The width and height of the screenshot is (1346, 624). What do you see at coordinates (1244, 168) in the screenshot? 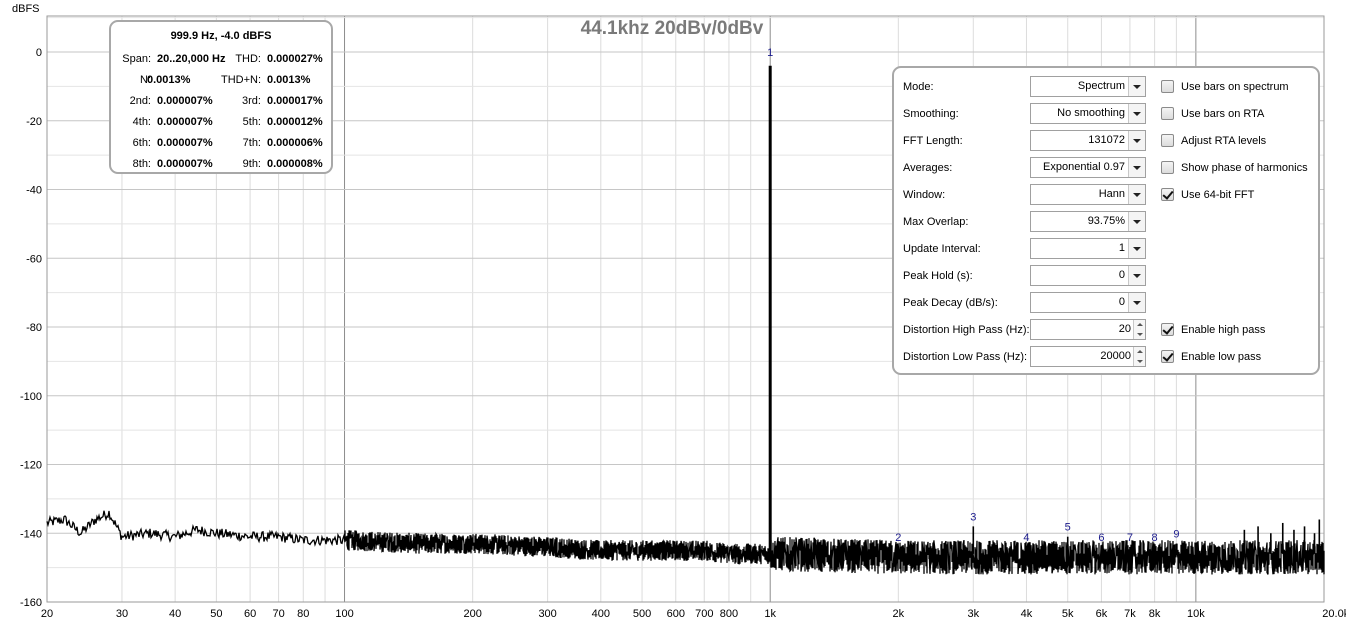
I see `phase-harmonics-label: Show phase of harmonics` at bounding box center [1244, 168].